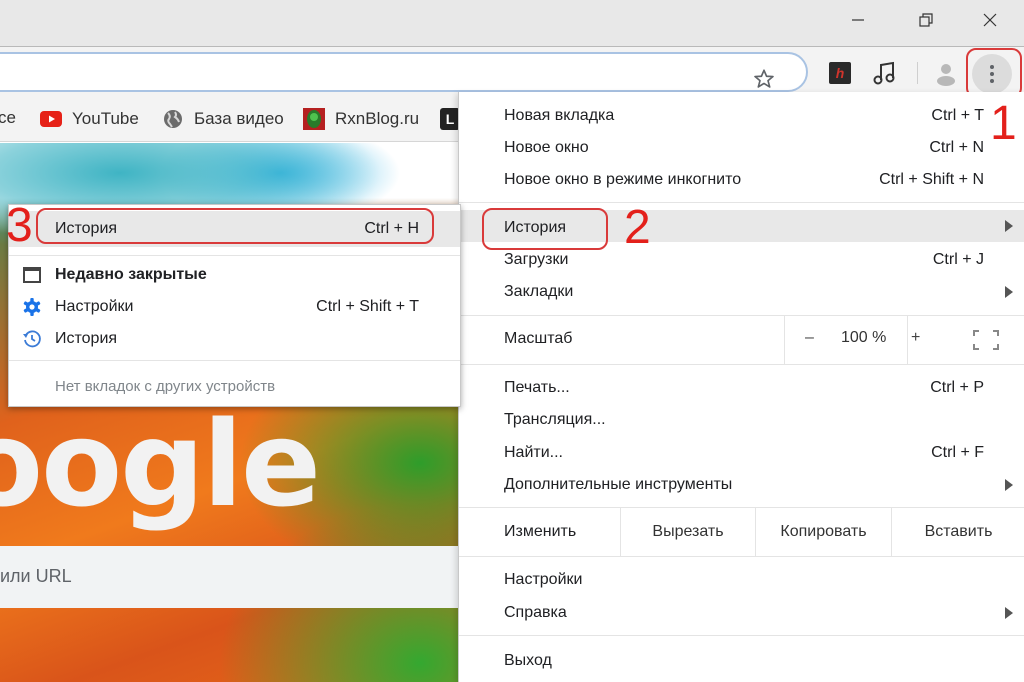 Image resolution: width=1024 pixels, height=682 pixels. I want to click on music-extension-button, so click(886, 73).